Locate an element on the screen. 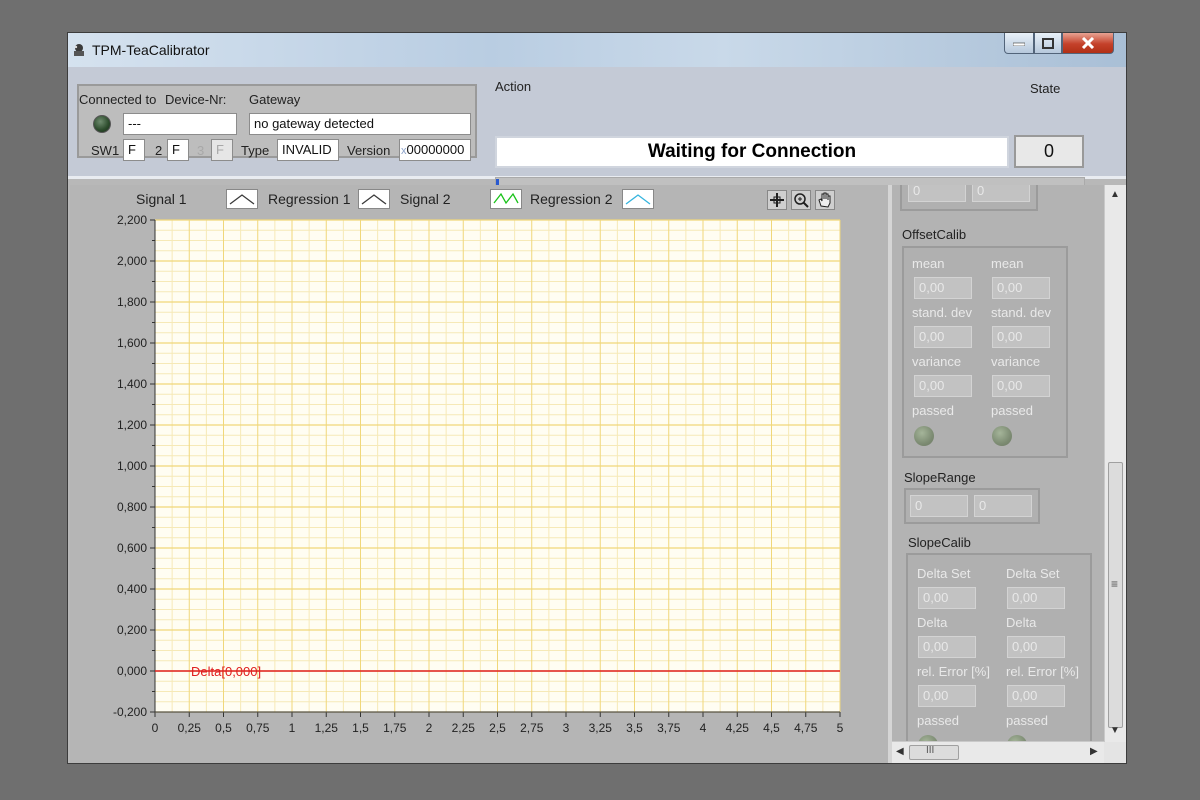 This screenshot has height=800, width=1200. x-tick-label: 4 is located at coordinates (703, 728).